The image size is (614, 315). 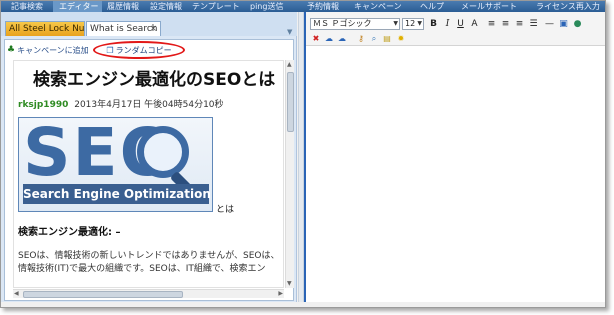 What do you see at coordinates (123, 28) in the screenshot?
I see `tab-what-is-search-engine: What is Search E ×` at bounding box center [123, 28].